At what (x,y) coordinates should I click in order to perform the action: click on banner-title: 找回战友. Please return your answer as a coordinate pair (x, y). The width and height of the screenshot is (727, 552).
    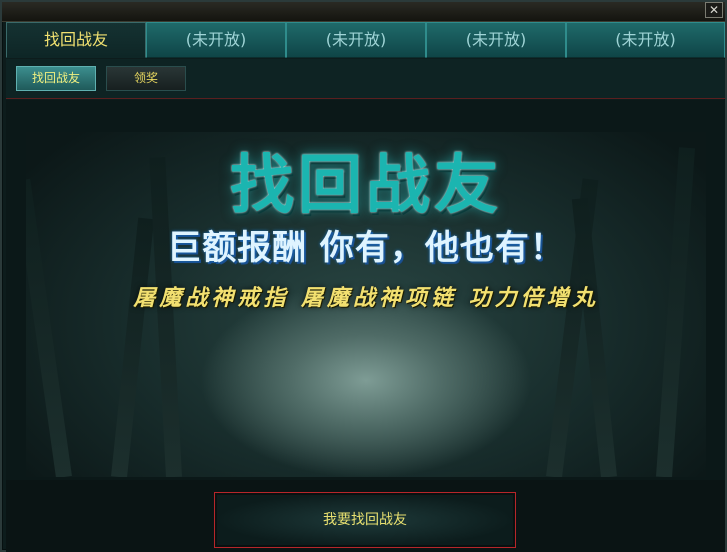
    Looking at the image, I should click on (366, 186).